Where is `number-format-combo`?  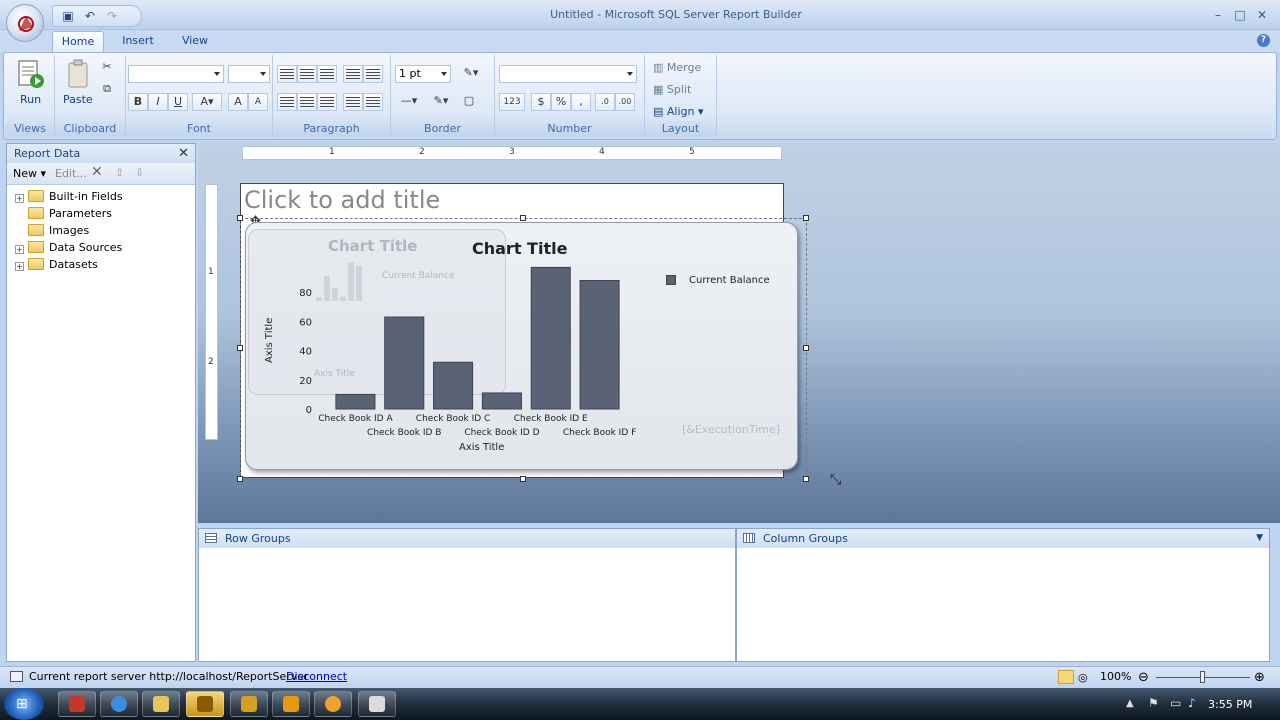 number-format-combo is located at coordinates (568, 74).